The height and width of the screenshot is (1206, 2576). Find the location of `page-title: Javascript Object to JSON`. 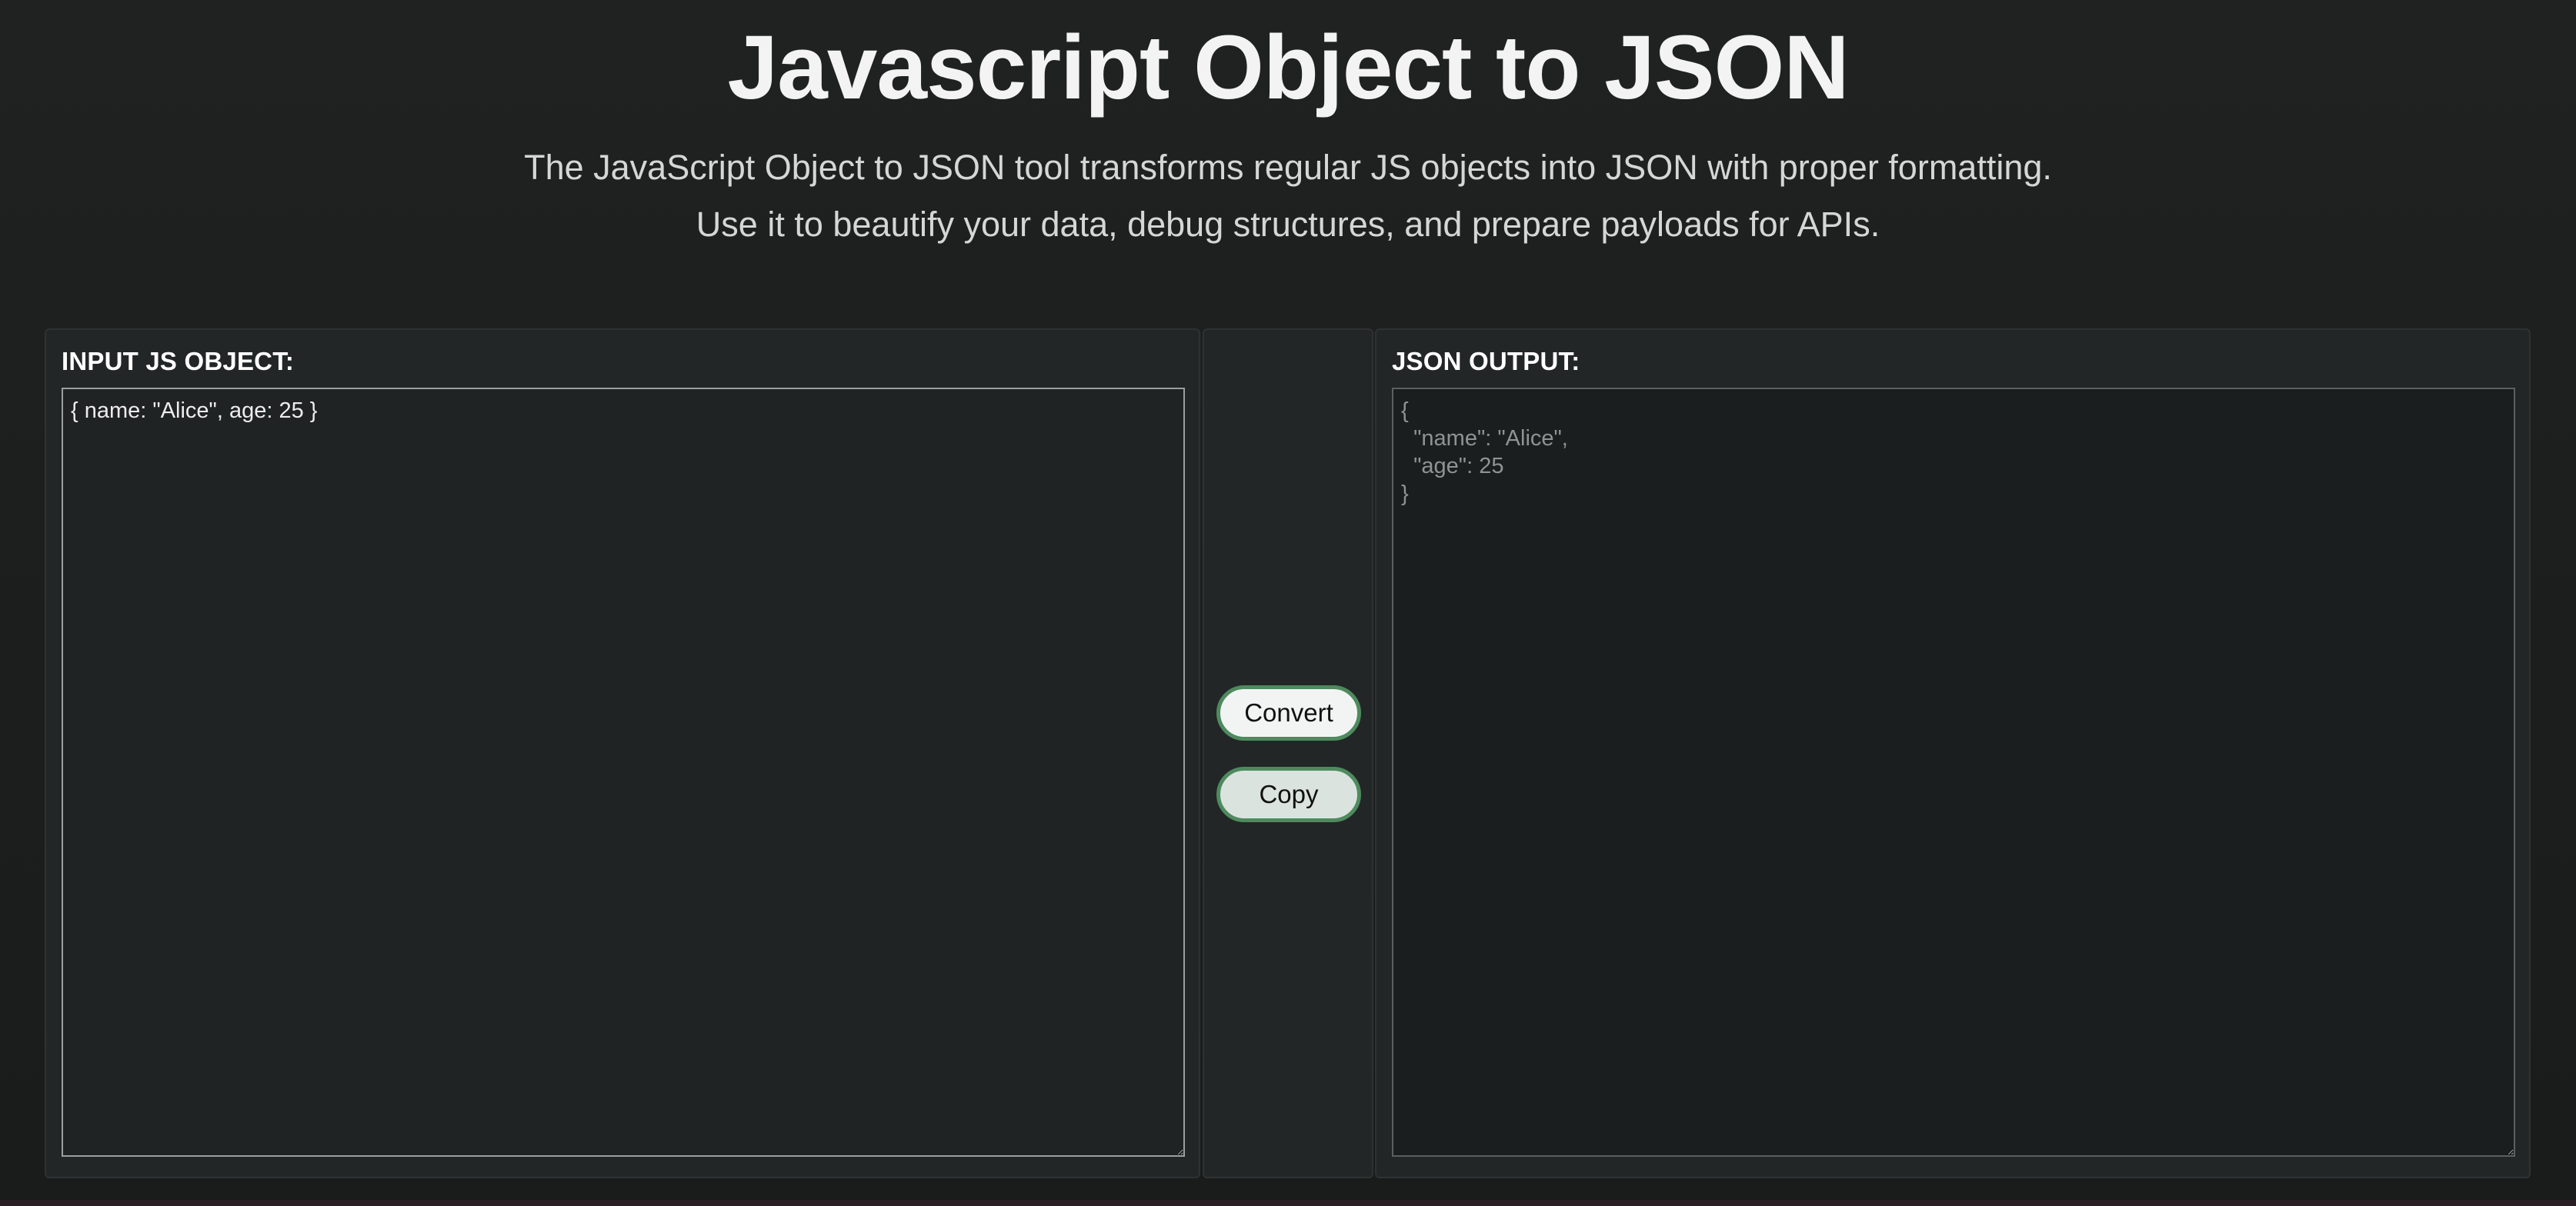

page-title: Javascript Object to JSON is located at coordinates (1288, 67).